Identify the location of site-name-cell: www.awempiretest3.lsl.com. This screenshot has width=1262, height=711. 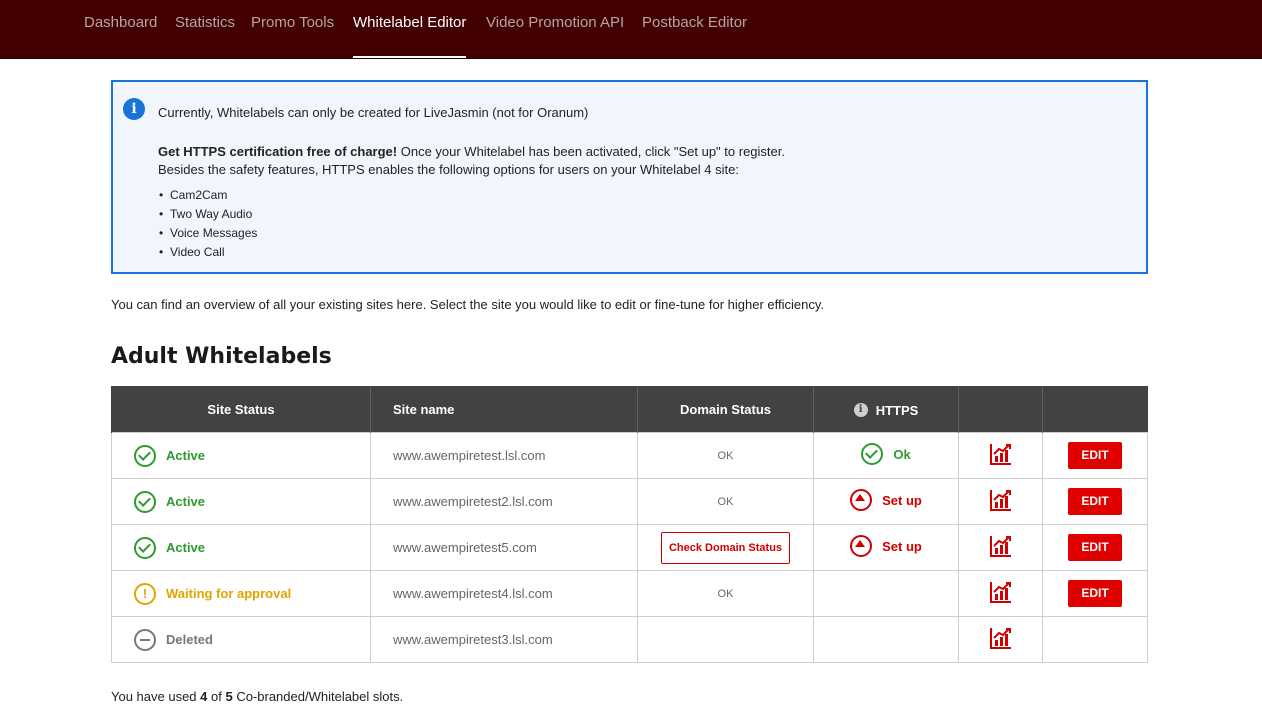
(504, 639).